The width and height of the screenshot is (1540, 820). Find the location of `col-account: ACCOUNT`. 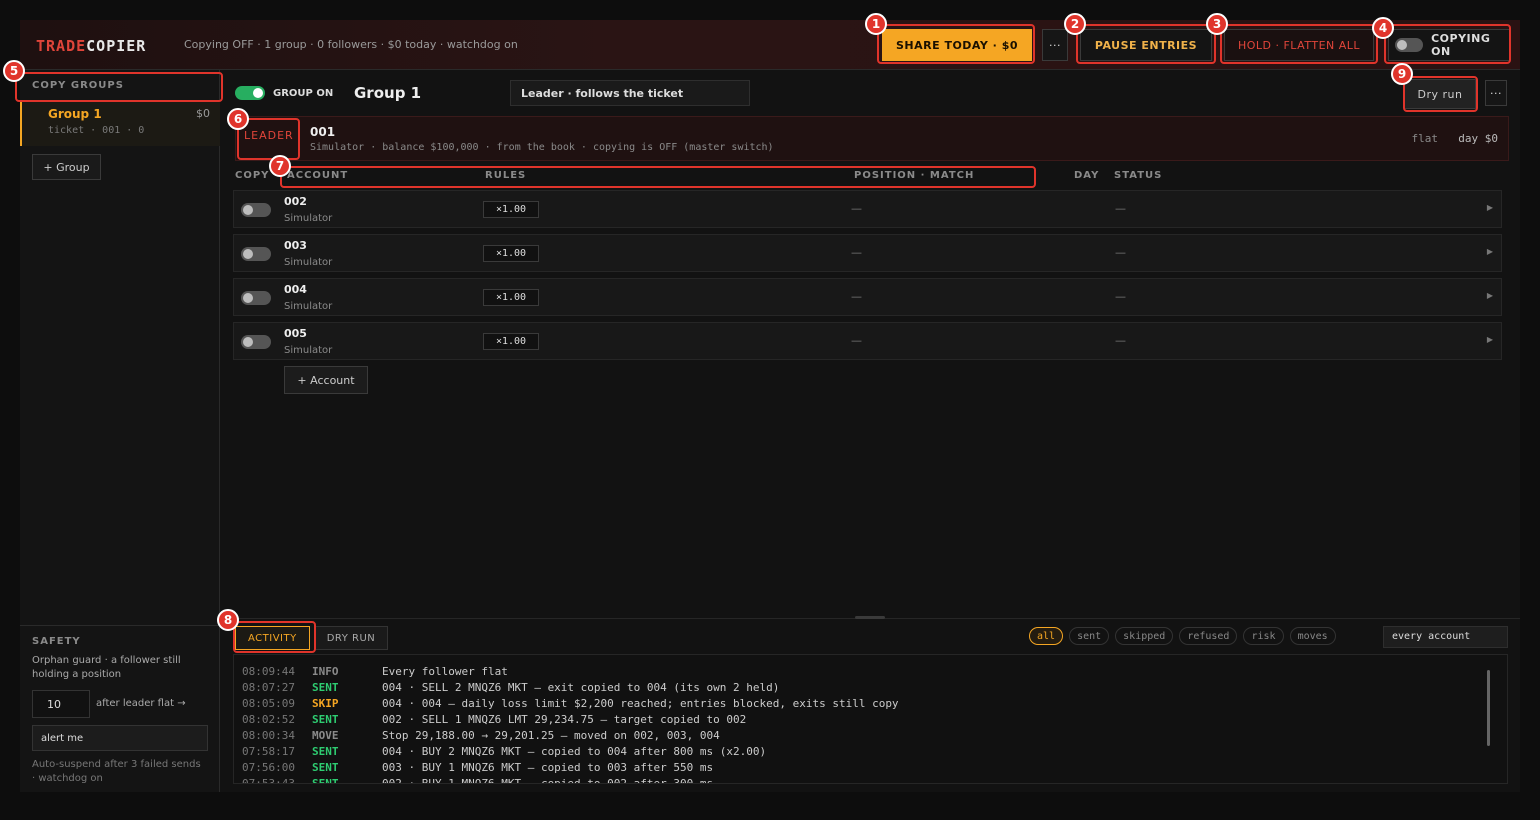

col-account: ACCOUNT is located at coordinates (318, 175).